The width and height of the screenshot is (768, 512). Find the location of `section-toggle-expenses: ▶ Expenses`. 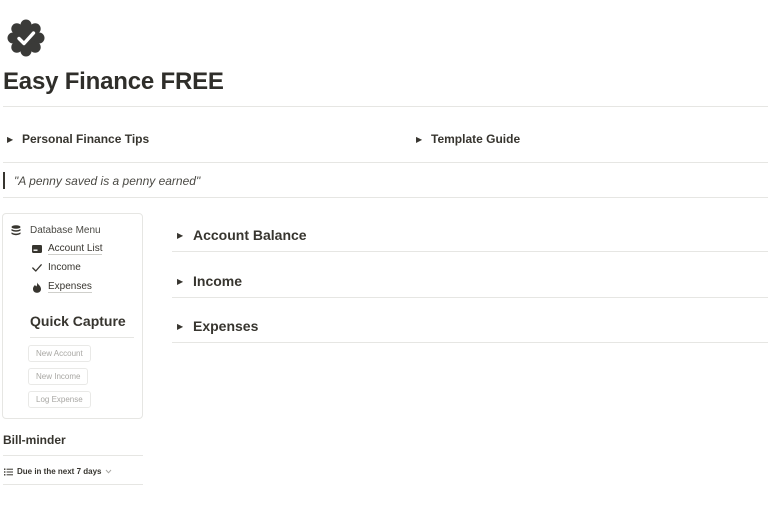

section-toggle-expenses: ▶ Expenses is located at coordinates (217, 326).